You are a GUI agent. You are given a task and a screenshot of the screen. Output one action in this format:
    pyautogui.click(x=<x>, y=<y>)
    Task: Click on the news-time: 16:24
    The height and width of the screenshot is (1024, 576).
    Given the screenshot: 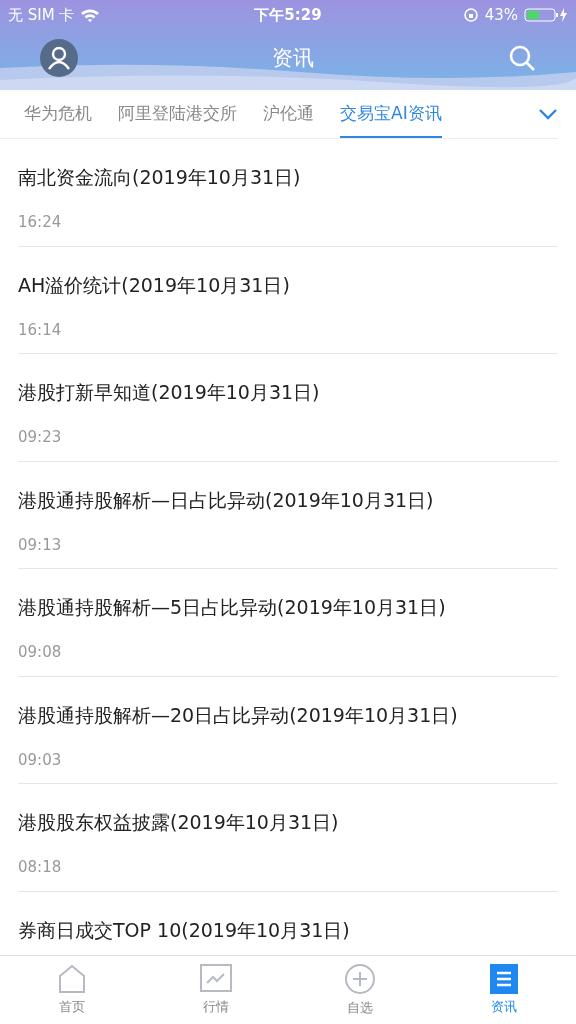 What is the action you would take?
    pyautogui.click(x=40, y=222)
    